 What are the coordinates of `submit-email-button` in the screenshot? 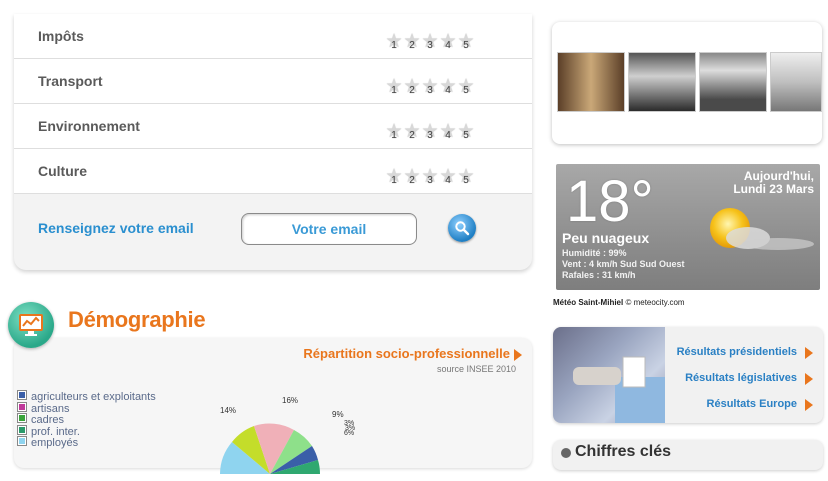 It's located at (462, 228).